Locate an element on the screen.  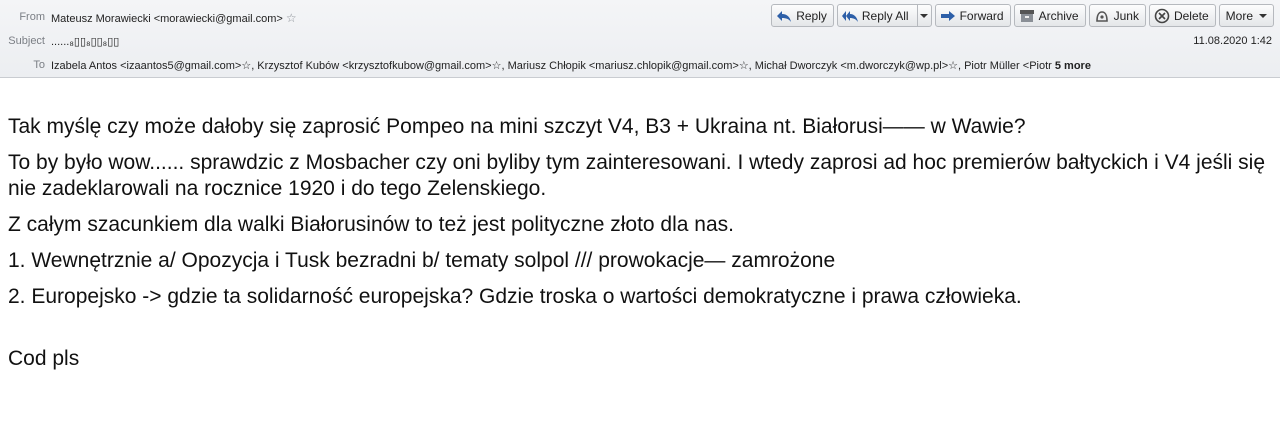
reply-all-button: Reply All is located at coordinates (884, 15).